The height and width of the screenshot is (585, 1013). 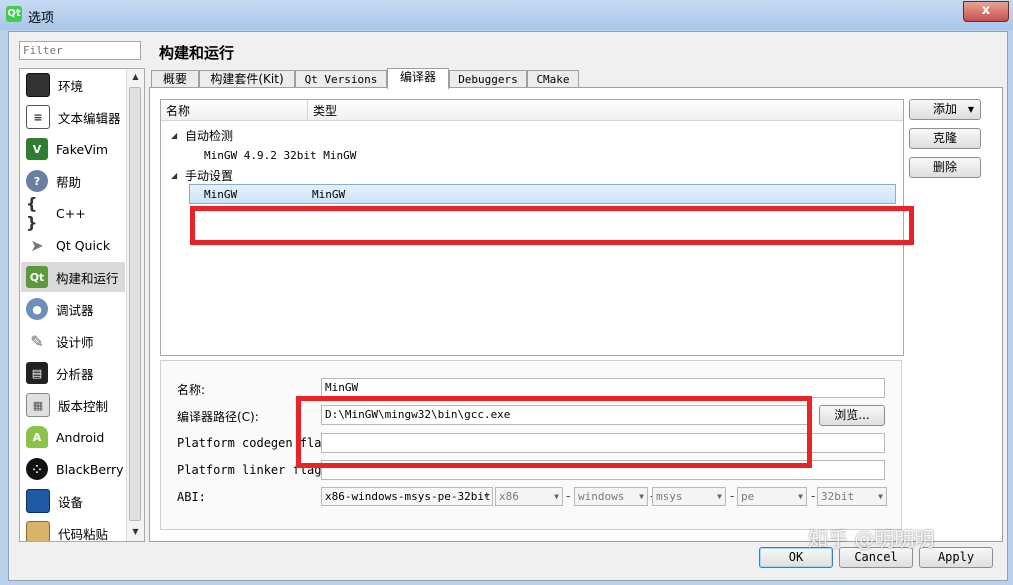 I want to click on nav-item-label: Android, so click(x=80, y=437).